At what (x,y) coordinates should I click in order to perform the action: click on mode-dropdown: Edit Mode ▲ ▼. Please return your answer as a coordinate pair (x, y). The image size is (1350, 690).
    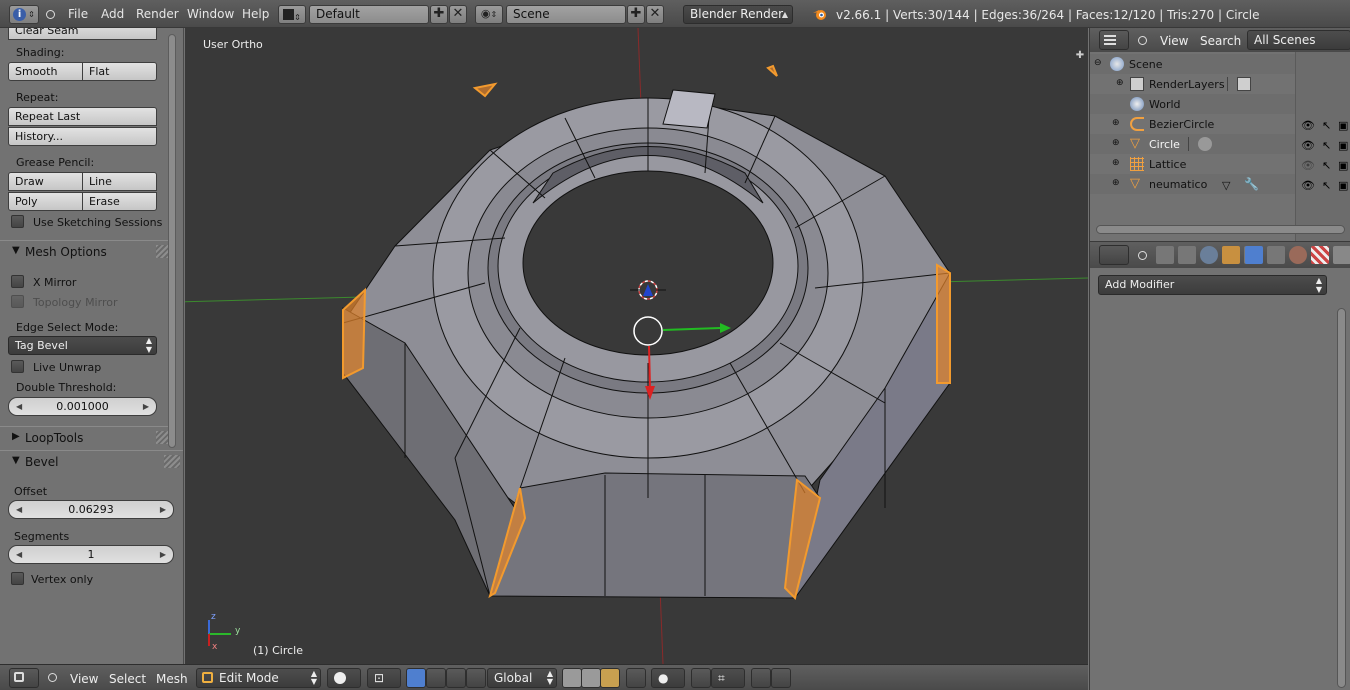
    Looking at the image, I should click on (258, 678).